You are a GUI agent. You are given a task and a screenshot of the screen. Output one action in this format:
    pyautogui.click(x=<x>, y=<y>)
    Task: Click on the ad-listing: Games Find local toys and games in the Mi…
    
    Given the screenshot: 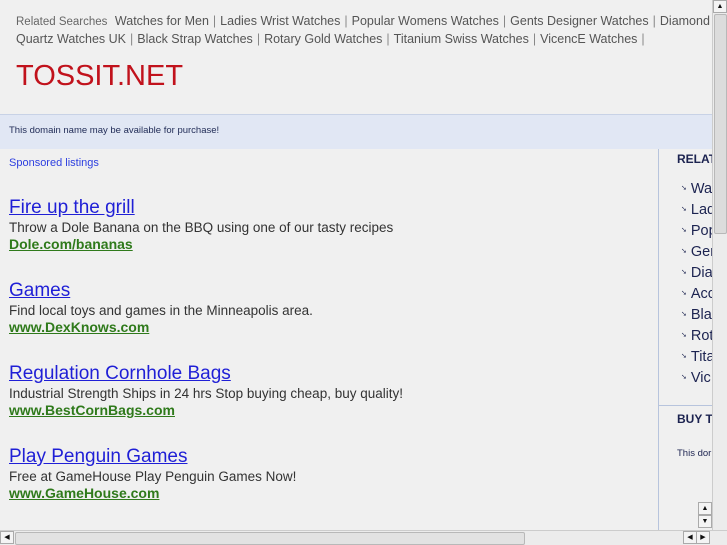 What is the action you would take?
    pyautogui.click(x=161, y=308)
    